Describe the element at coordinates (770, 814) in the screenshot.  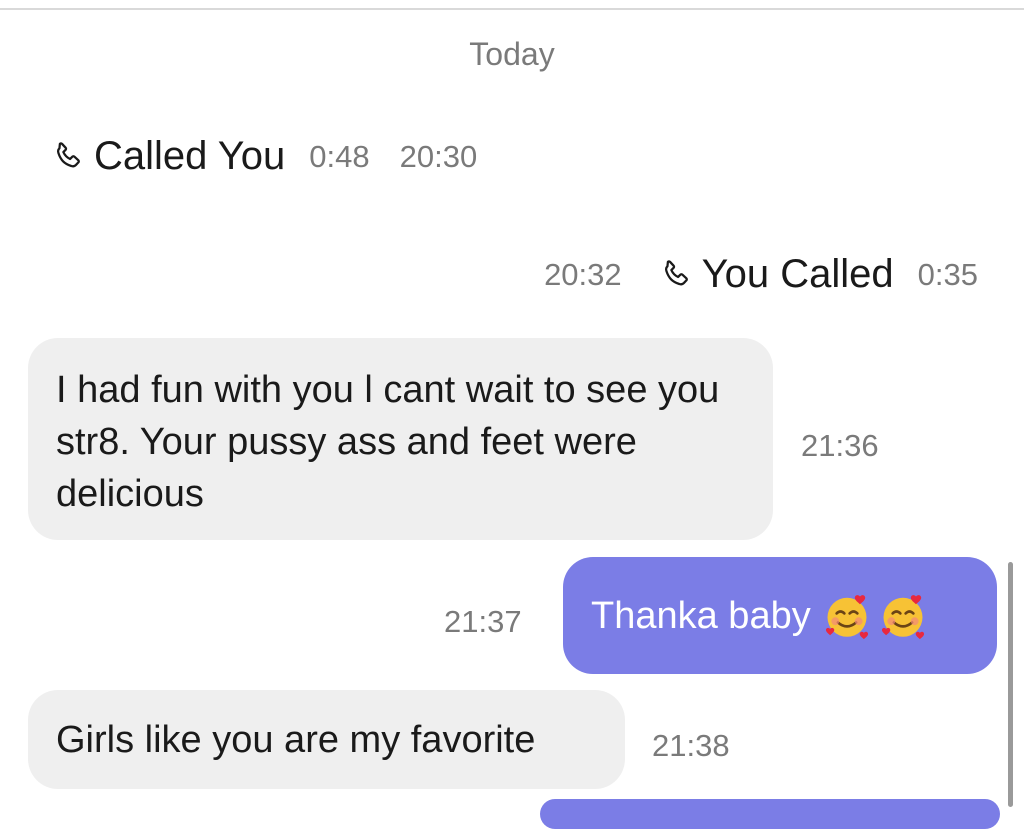
I see `message-bubble-outgoing-partial` at that location.